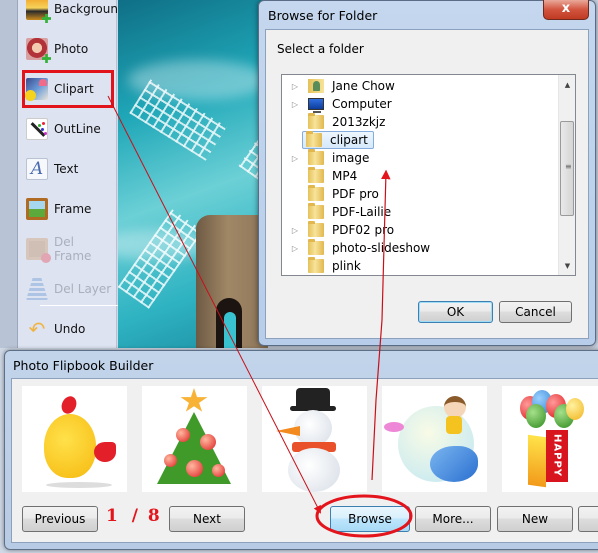 Image resolution: width=598 pixels, height=553 pixels. Describe the element at coordinates (320, 49) in the screenshot. I see `dialog-prompt: Select a folder` at that location.